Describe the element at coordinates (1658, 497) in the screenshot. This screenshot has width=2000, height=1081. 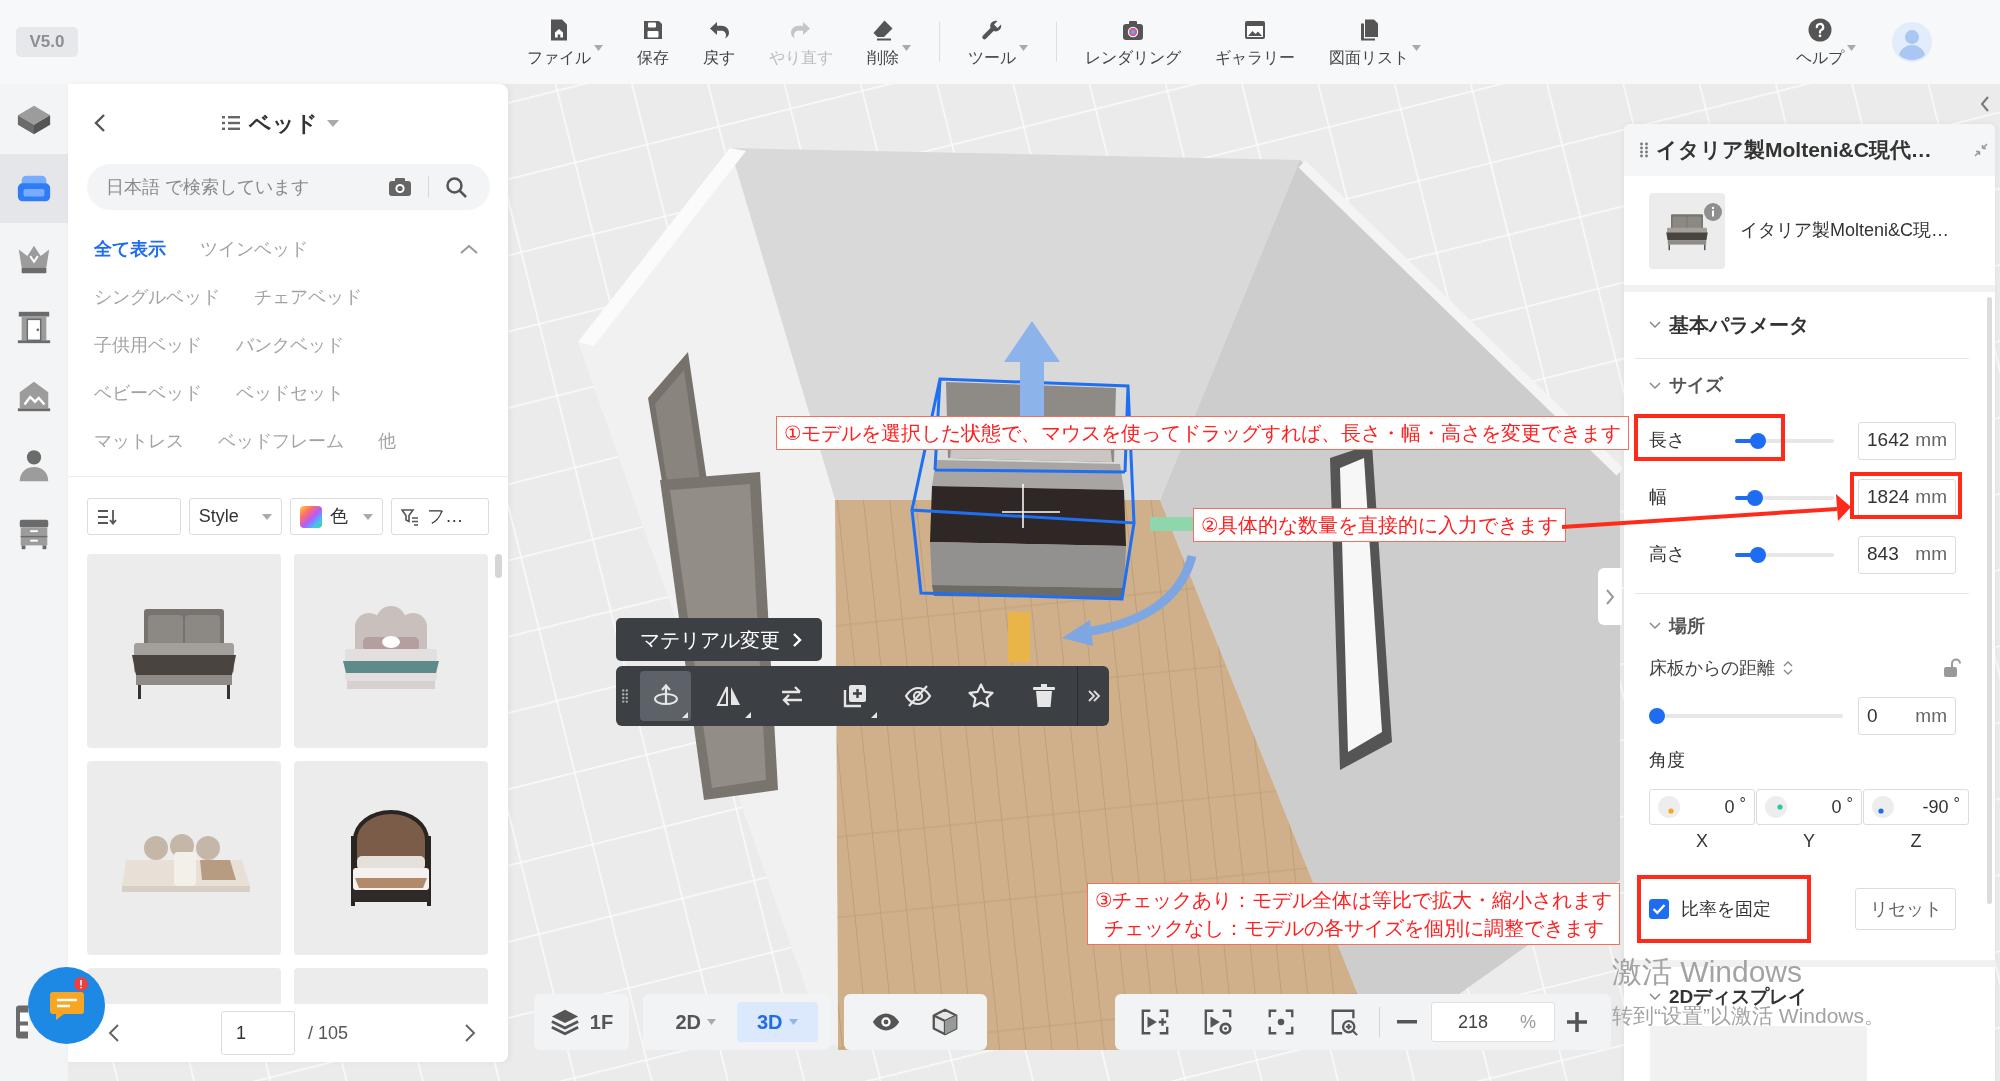
I see `field-label: 幅` at that location.